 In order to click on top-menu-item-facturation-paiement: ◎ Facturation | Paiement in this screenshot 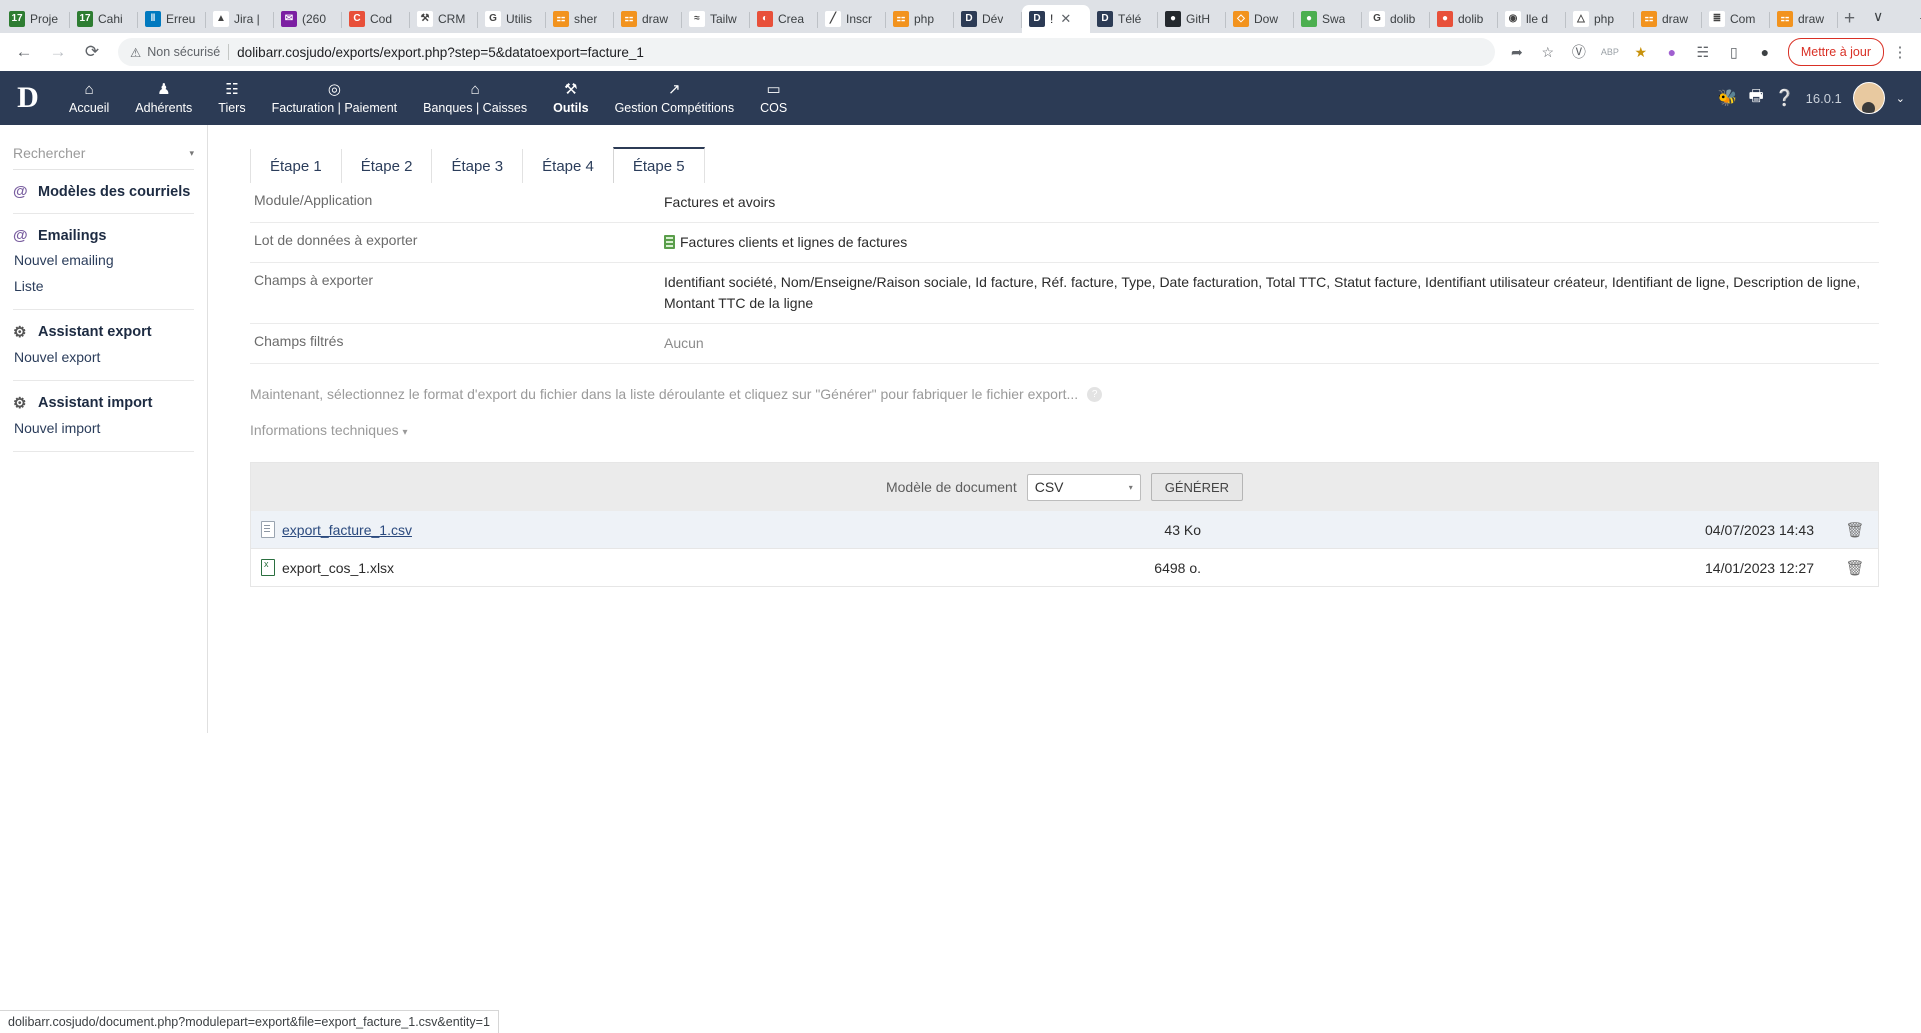, I will do `click(335, 98)`.